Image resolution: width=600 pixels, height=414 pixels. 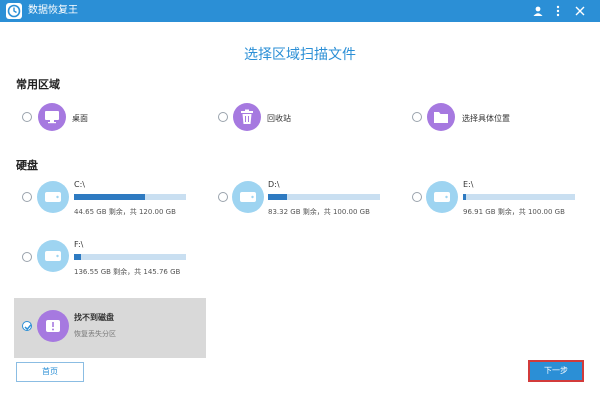 I want to click on drive-e-letter: E:\, so click(x=468, y=184).